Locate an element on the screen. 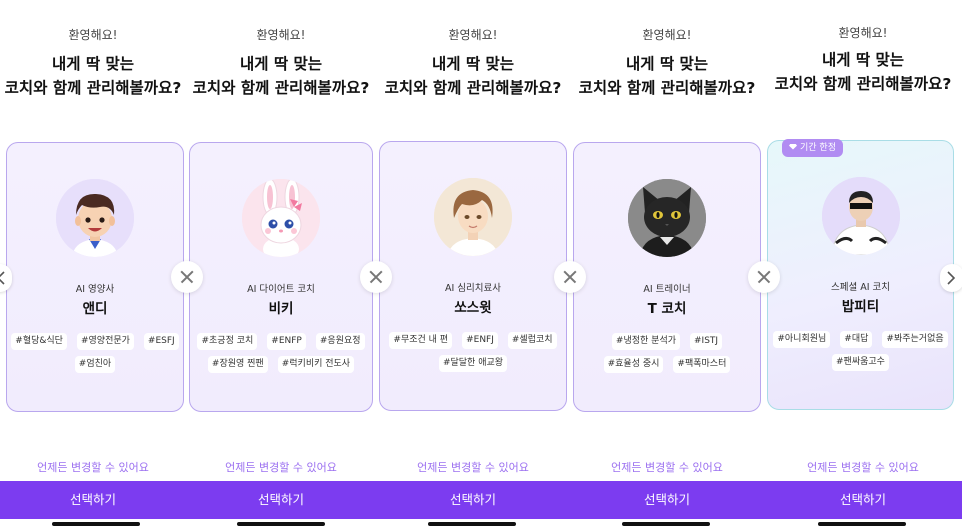  coach-avatar-sosweet is located at coordinates (473, 217).